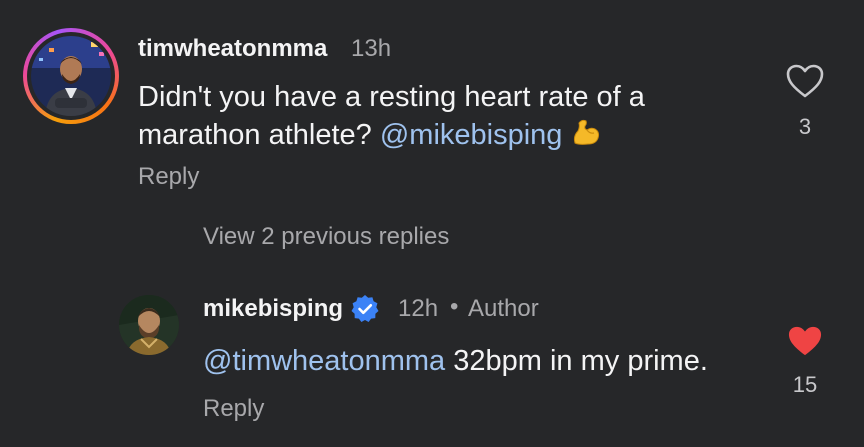 This screenshot has width=864, height=447. What do you see at coordinates (232, 49) in the screenshot?
I see `comment-username: timwheatonmma` at bounding box center [232, 49].